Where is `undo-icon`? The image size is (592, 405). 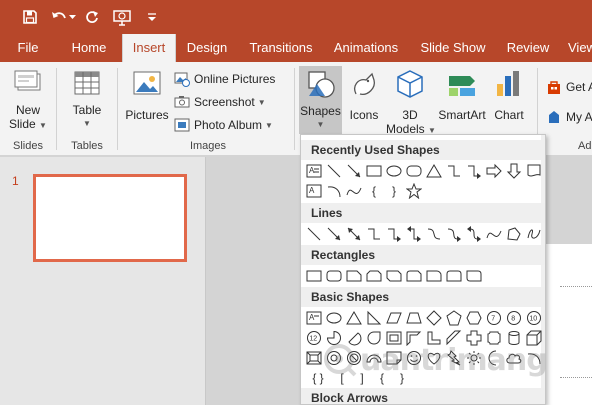 undo-icon is located at coordinates (59, 17).